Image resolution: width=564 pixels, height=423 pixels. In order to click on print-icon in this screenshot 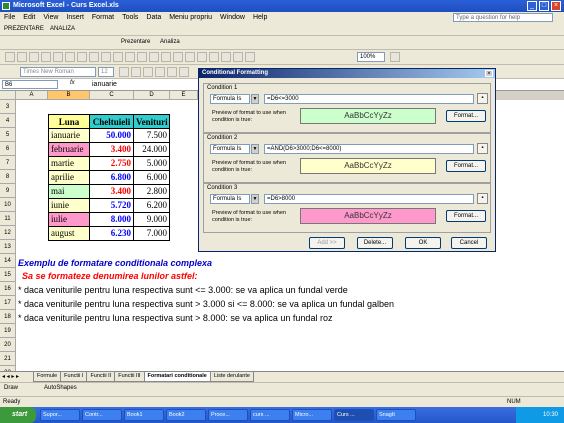, I will do `click(70, 57)`.